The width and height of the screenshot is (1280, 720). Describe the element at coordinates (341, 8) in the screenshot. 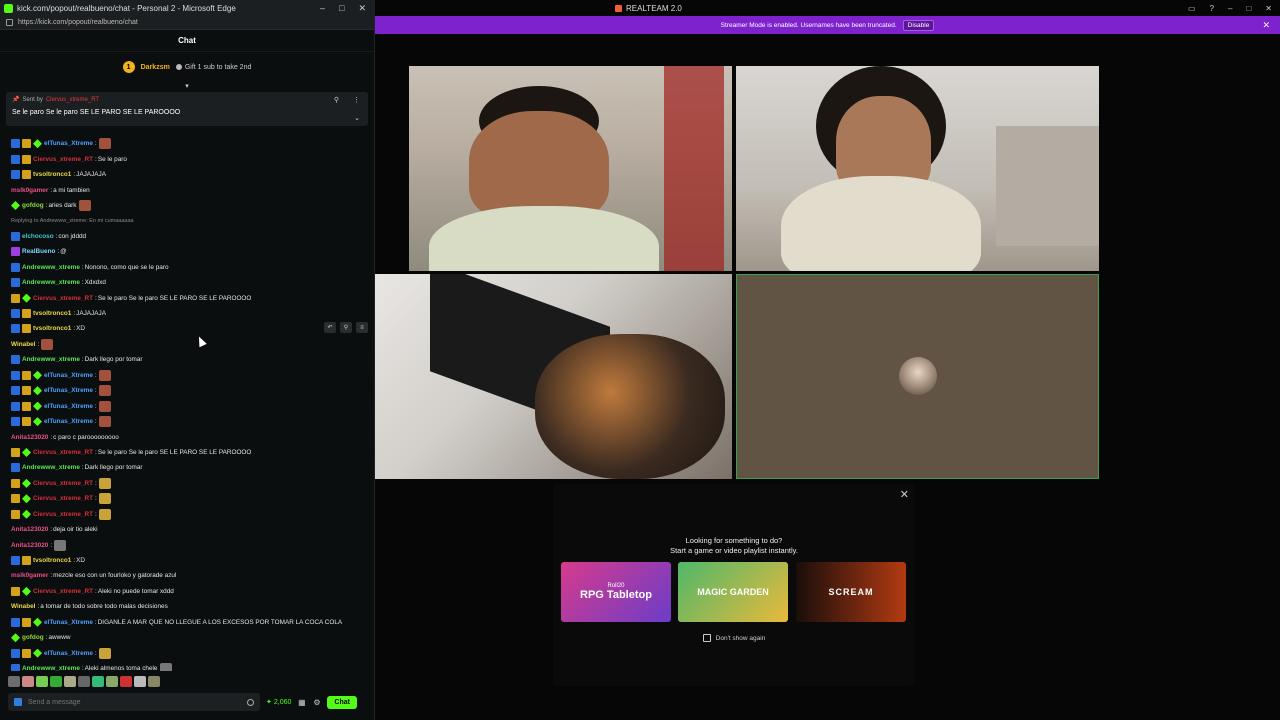

I see `maximize-button: □` at that location.